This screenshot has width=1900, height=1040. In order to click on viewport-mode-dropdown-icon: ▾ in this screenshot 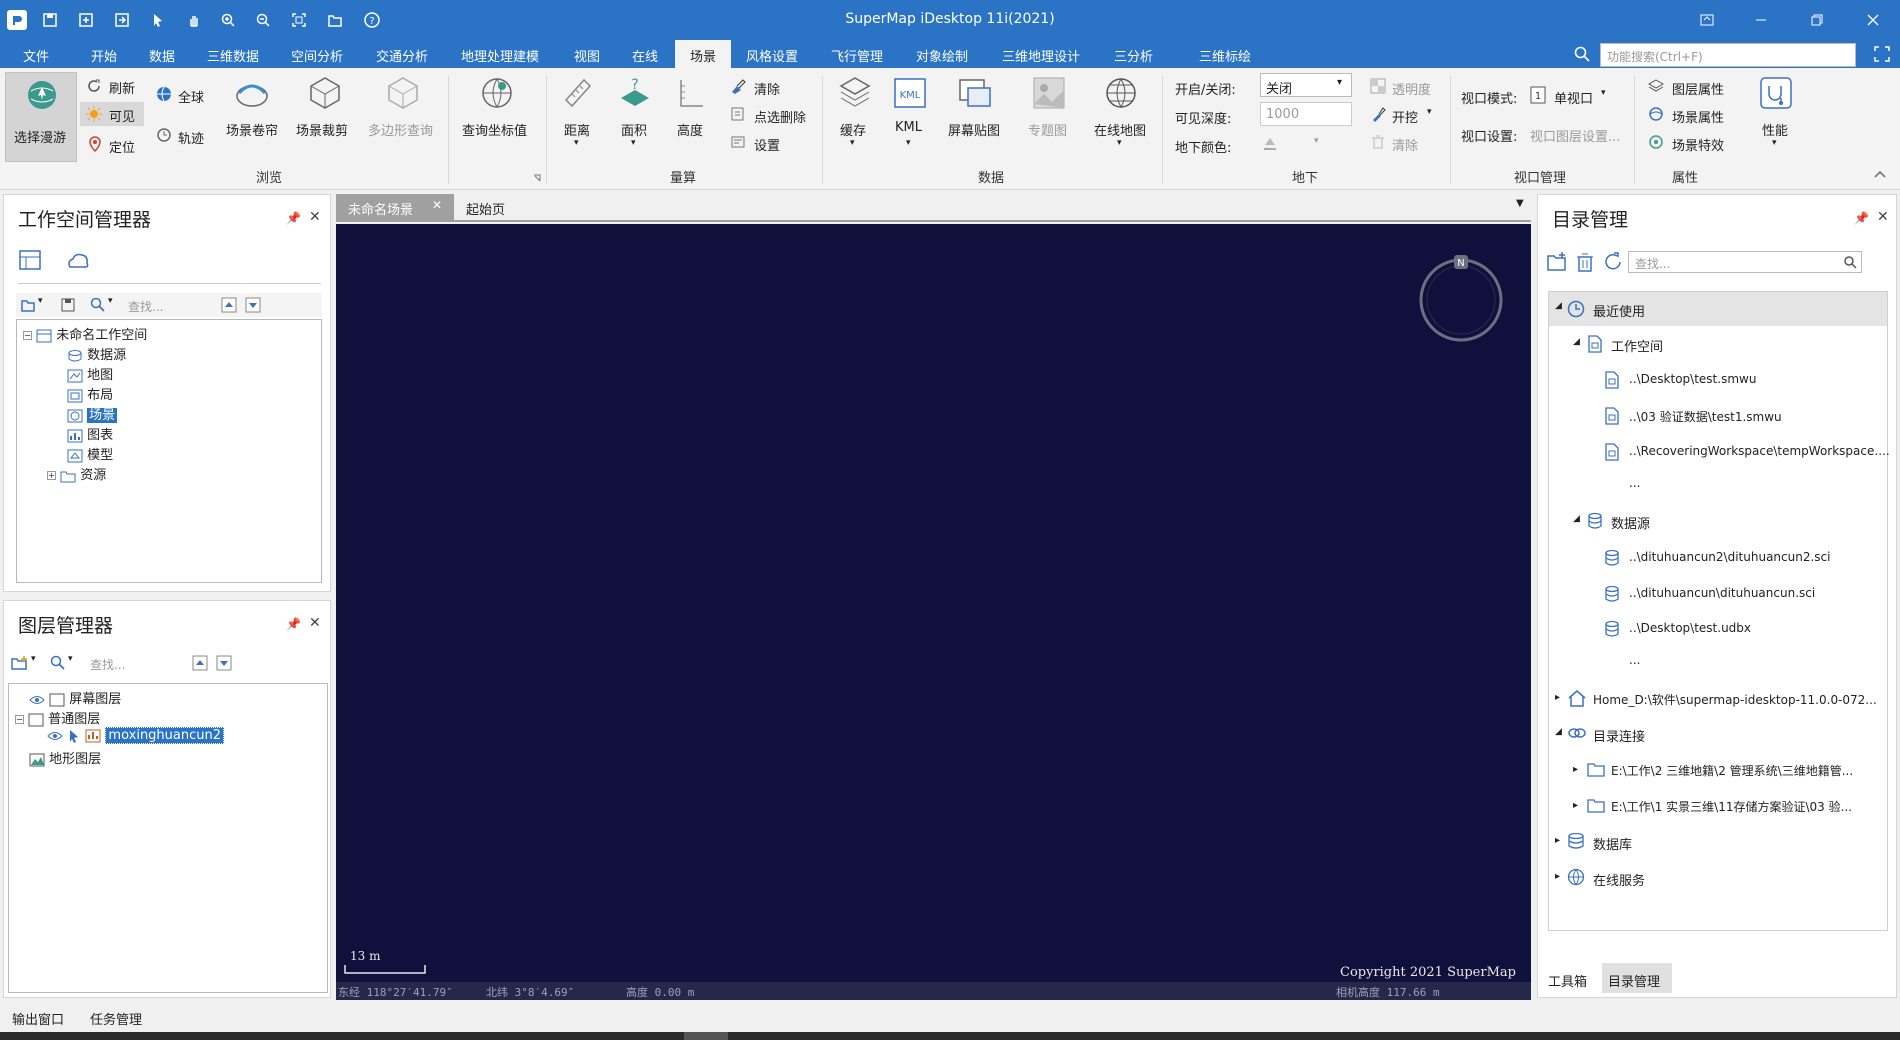, I will do `click(1603, 93)`.